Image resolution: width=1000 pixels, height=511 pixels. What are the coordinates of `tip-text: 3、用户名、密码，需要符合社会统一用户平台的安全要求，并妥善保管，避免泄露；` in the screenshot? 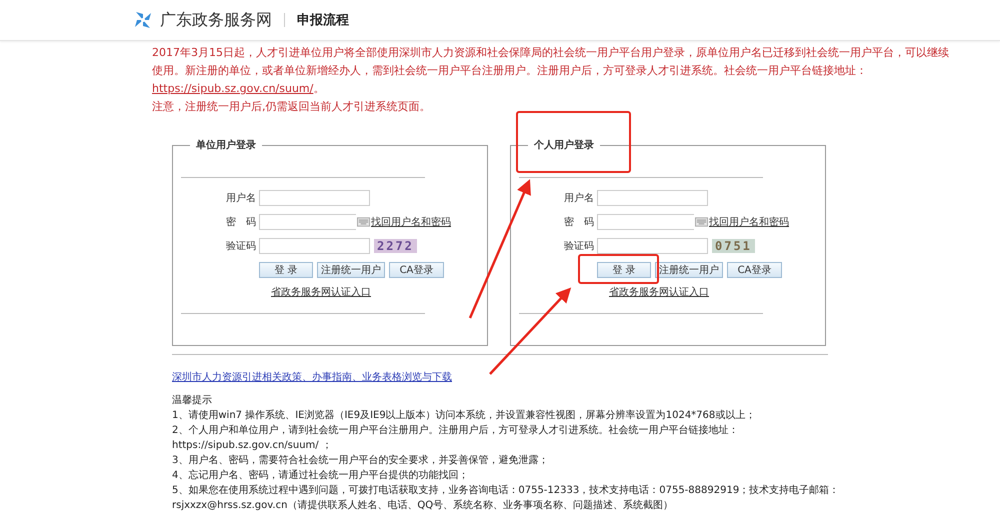 It's located at (361, 461).